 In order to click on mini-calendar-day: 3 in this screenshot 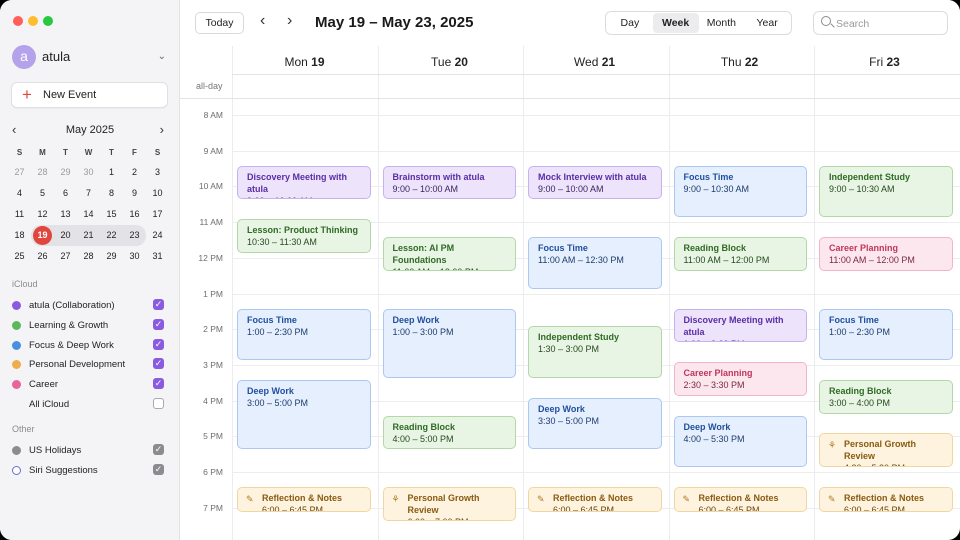, I will do `click(157, 172)`.